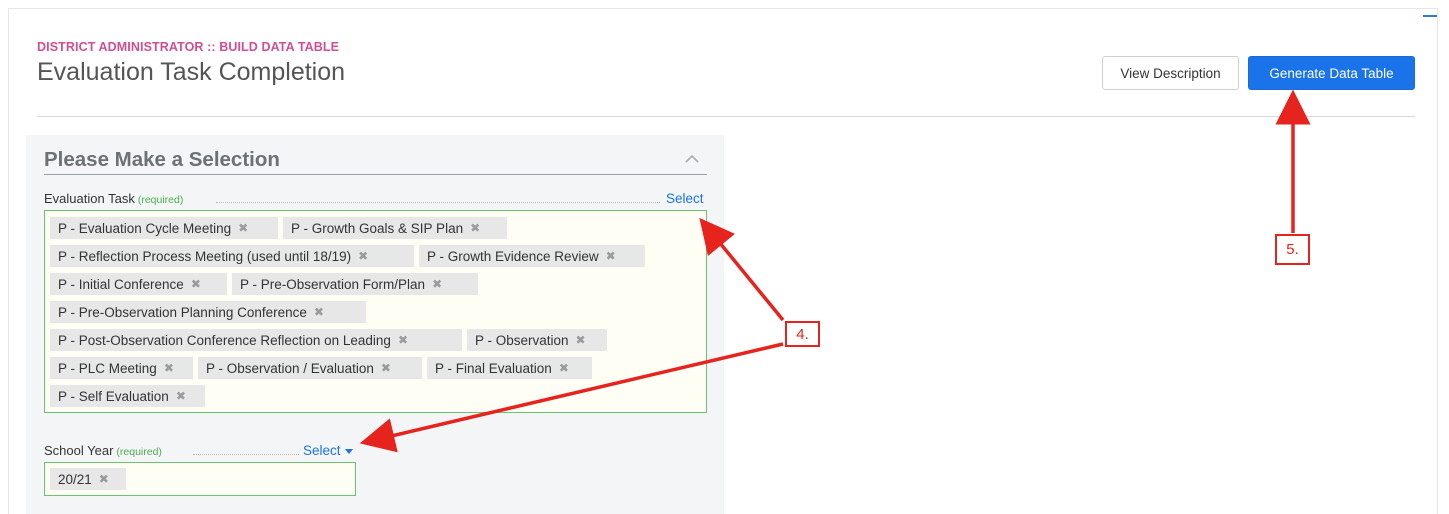 The image size is (1449, 514). What do you see at coordinates (742, 269) in the screenshot?
I see `arrow-to-evaluation-select` at bounding box center [742, 269].